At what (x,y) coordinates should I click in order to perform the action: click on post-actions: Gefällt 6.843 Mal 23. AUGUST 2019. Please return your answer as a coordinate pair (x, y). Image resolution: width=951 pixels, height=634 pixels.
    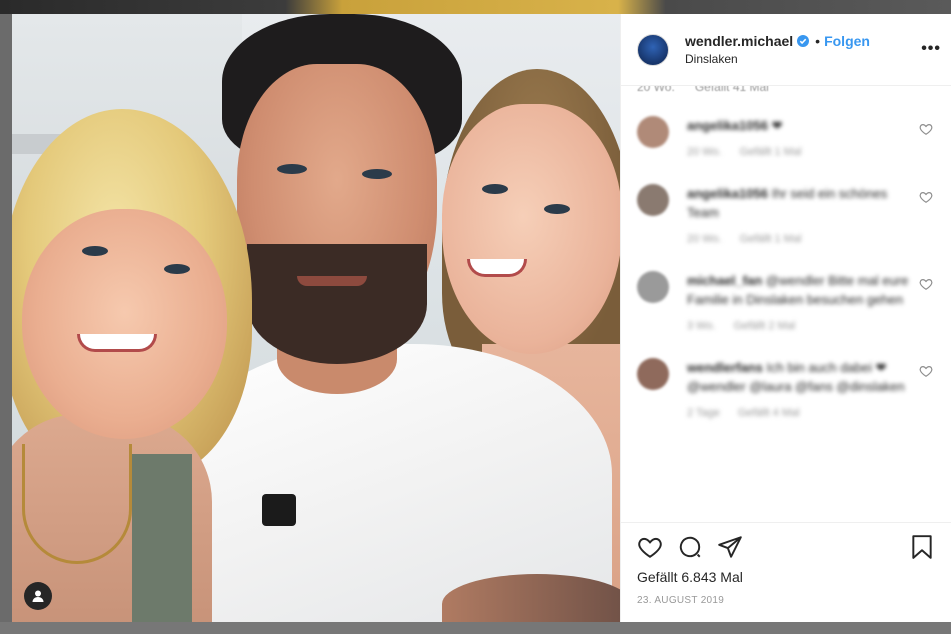
    Looking at the image, I should click on (786, 572).